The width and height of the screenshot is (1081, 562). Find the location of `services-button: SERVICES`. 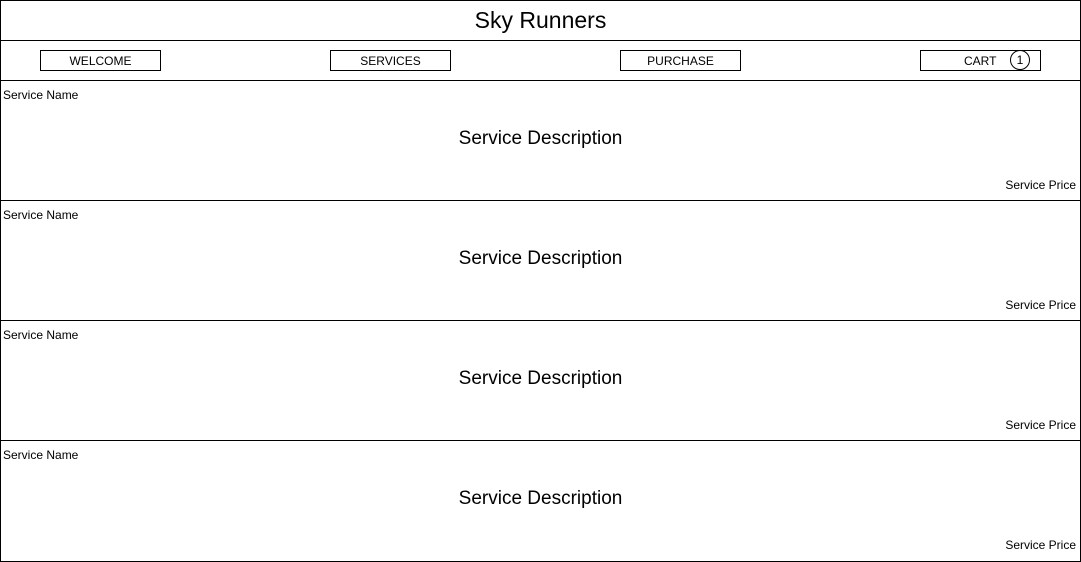

services-button: SERVICES is located at coordinates (390, 60).